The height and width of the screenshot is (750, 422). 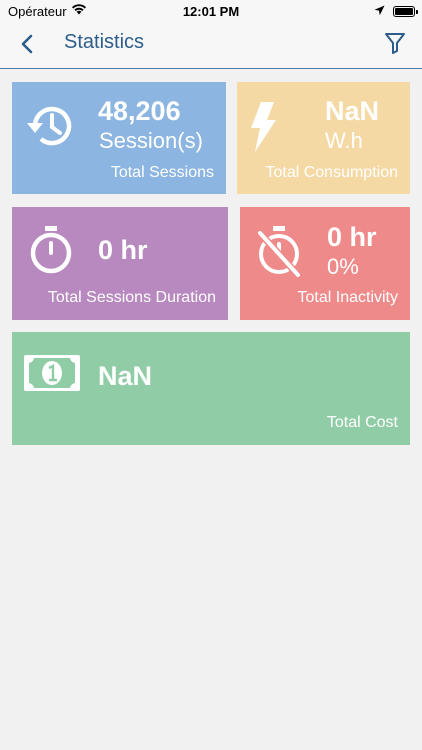 I want to click on total-duration-card: 0 hr Total Sessions Duration, so click(x=120, y=263).